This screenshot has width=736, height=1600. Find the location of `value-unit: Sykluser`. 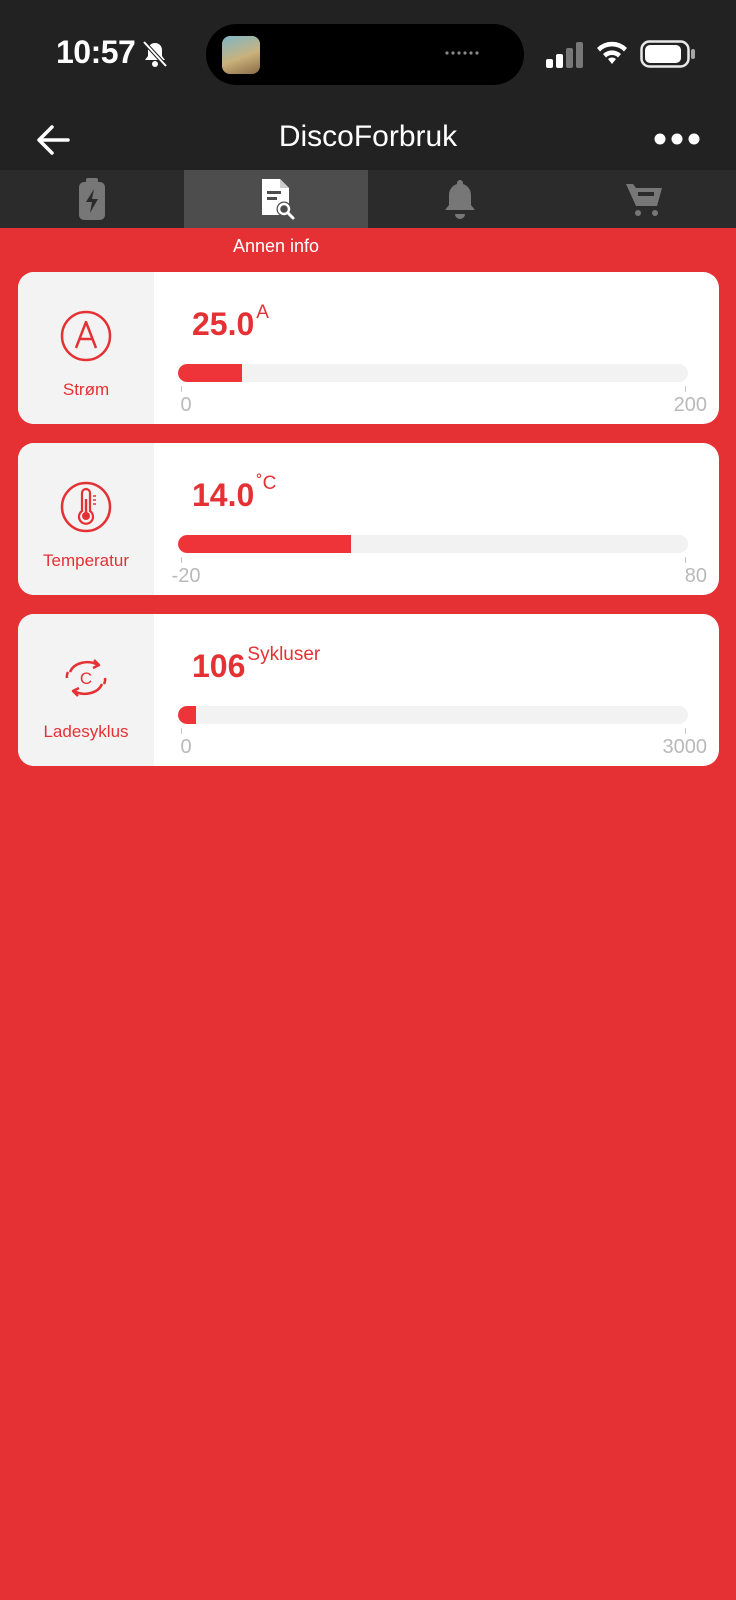

value-unit: Sykluser is located at coordinates (284, 654).